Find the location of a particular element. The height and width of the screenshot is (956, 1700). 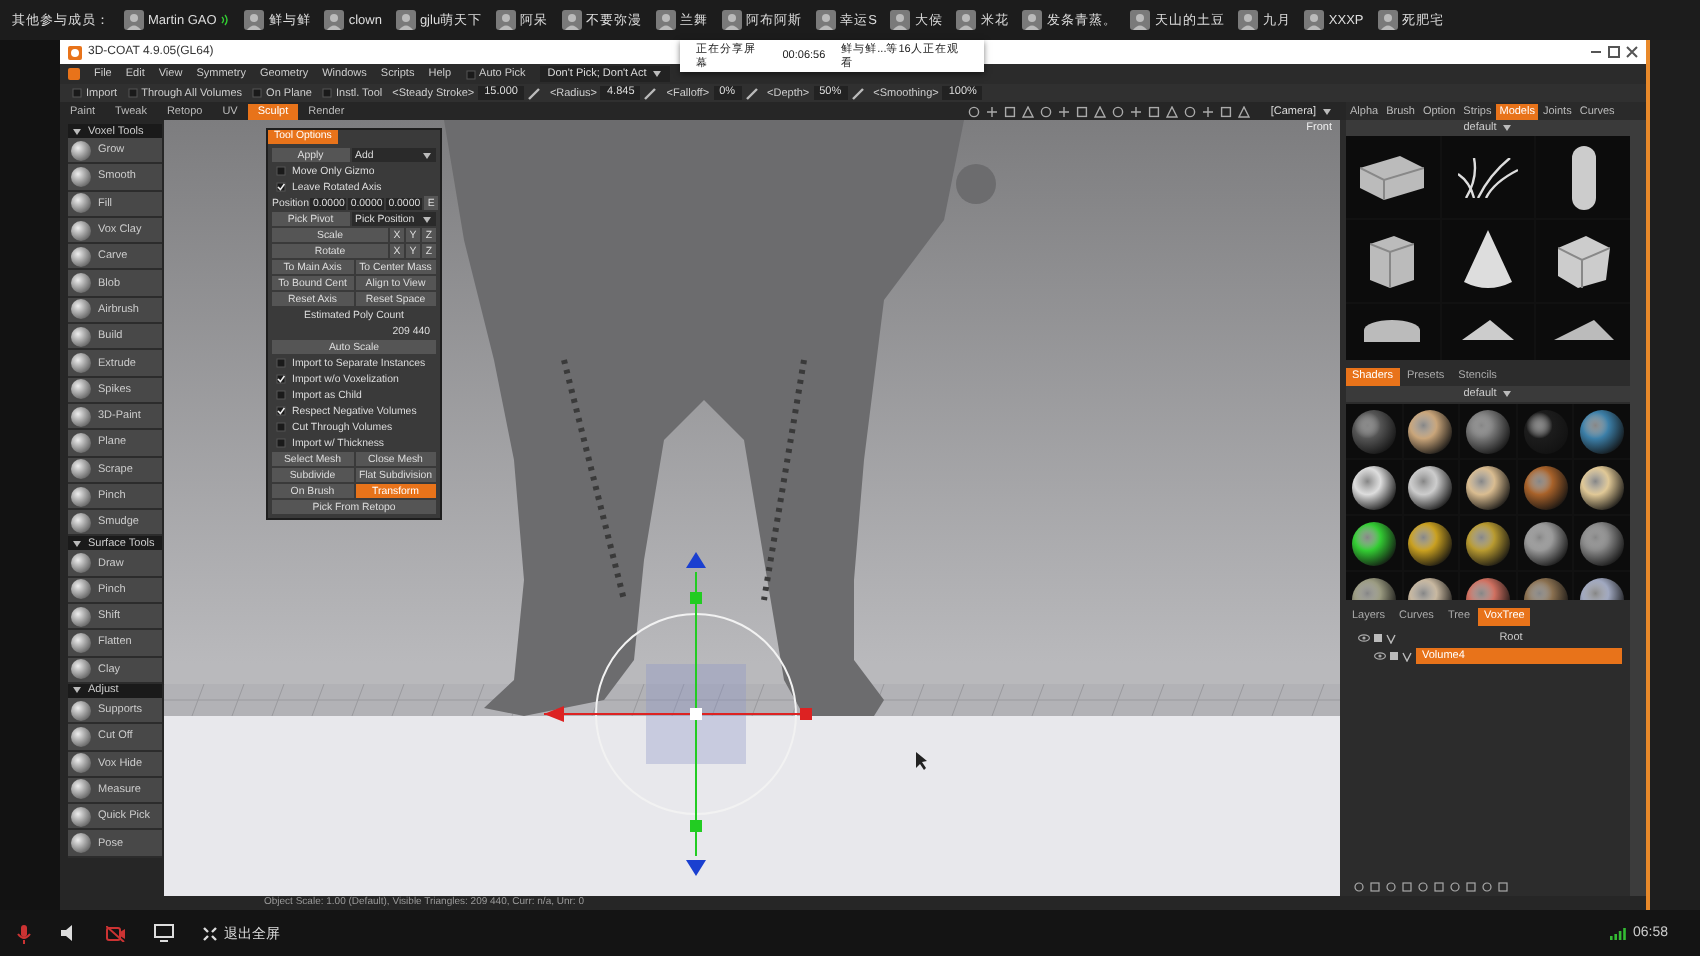

screen-share-icon is located at coordinates (164, 933).